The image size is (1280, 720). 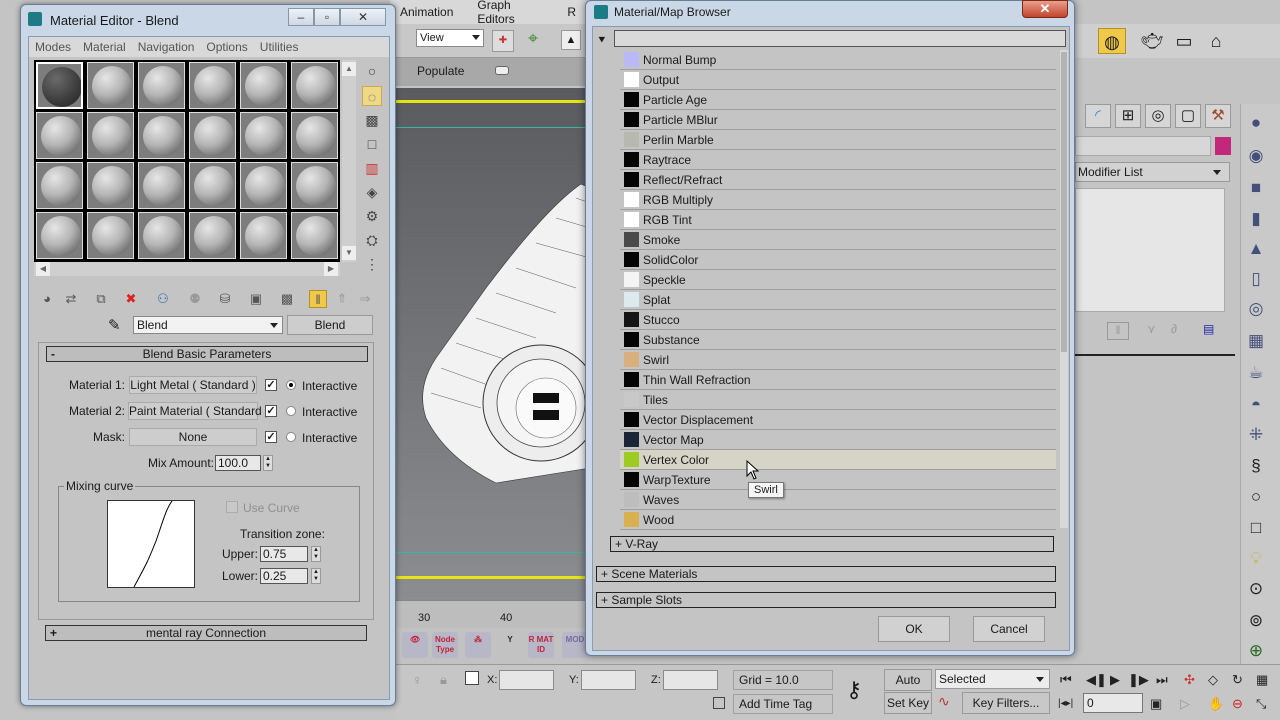 I want to click on use-curve-checkbox, so click(x=232, y=507).